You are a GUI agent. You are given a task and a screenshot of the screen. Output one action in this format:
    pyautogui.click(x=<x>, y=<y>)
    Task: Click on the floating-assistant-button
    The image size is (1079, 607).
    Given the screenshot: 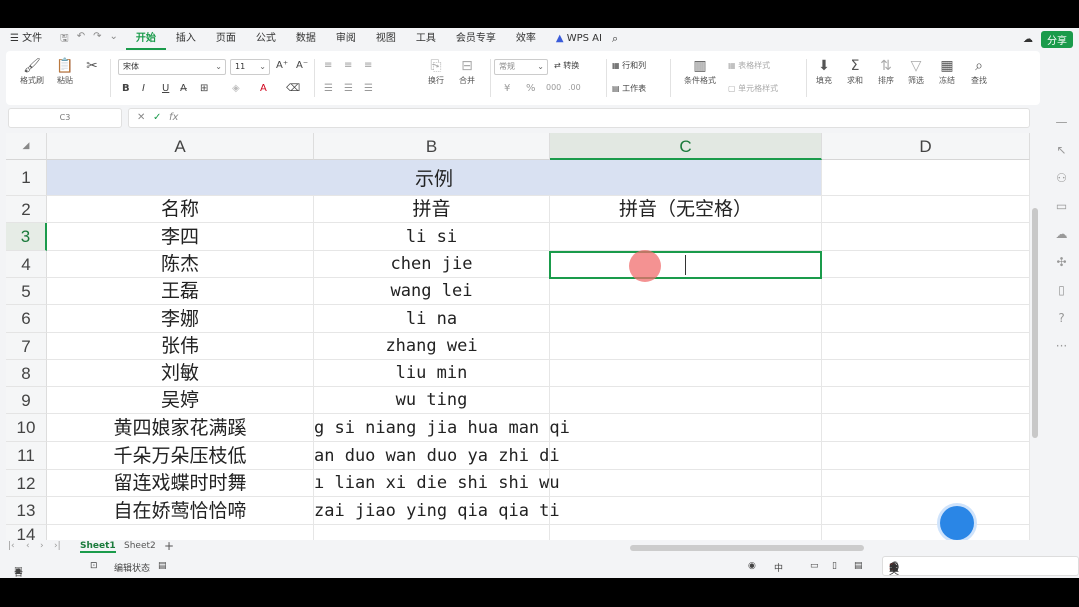 What is the action you would take?
    pyautogui.click(x=957, y=523)
    